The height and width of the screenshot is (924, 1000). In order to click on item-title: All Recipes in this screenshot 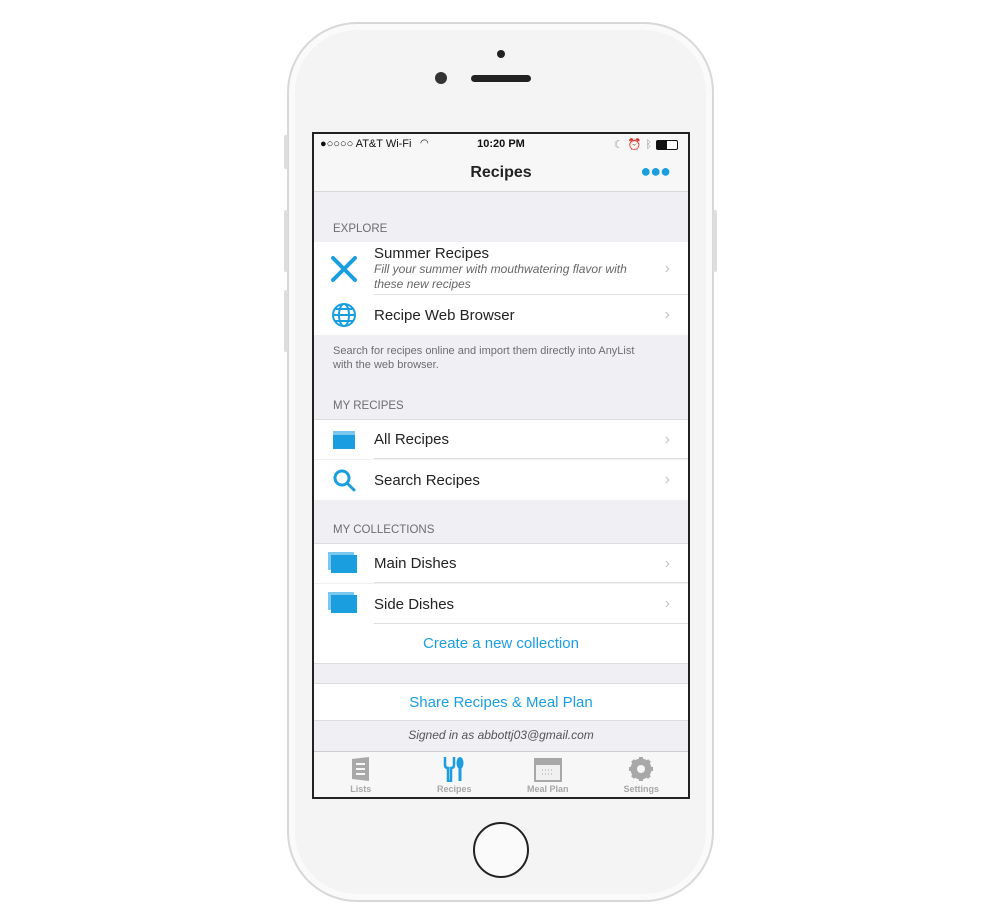, I will do `click(412, 439)`.